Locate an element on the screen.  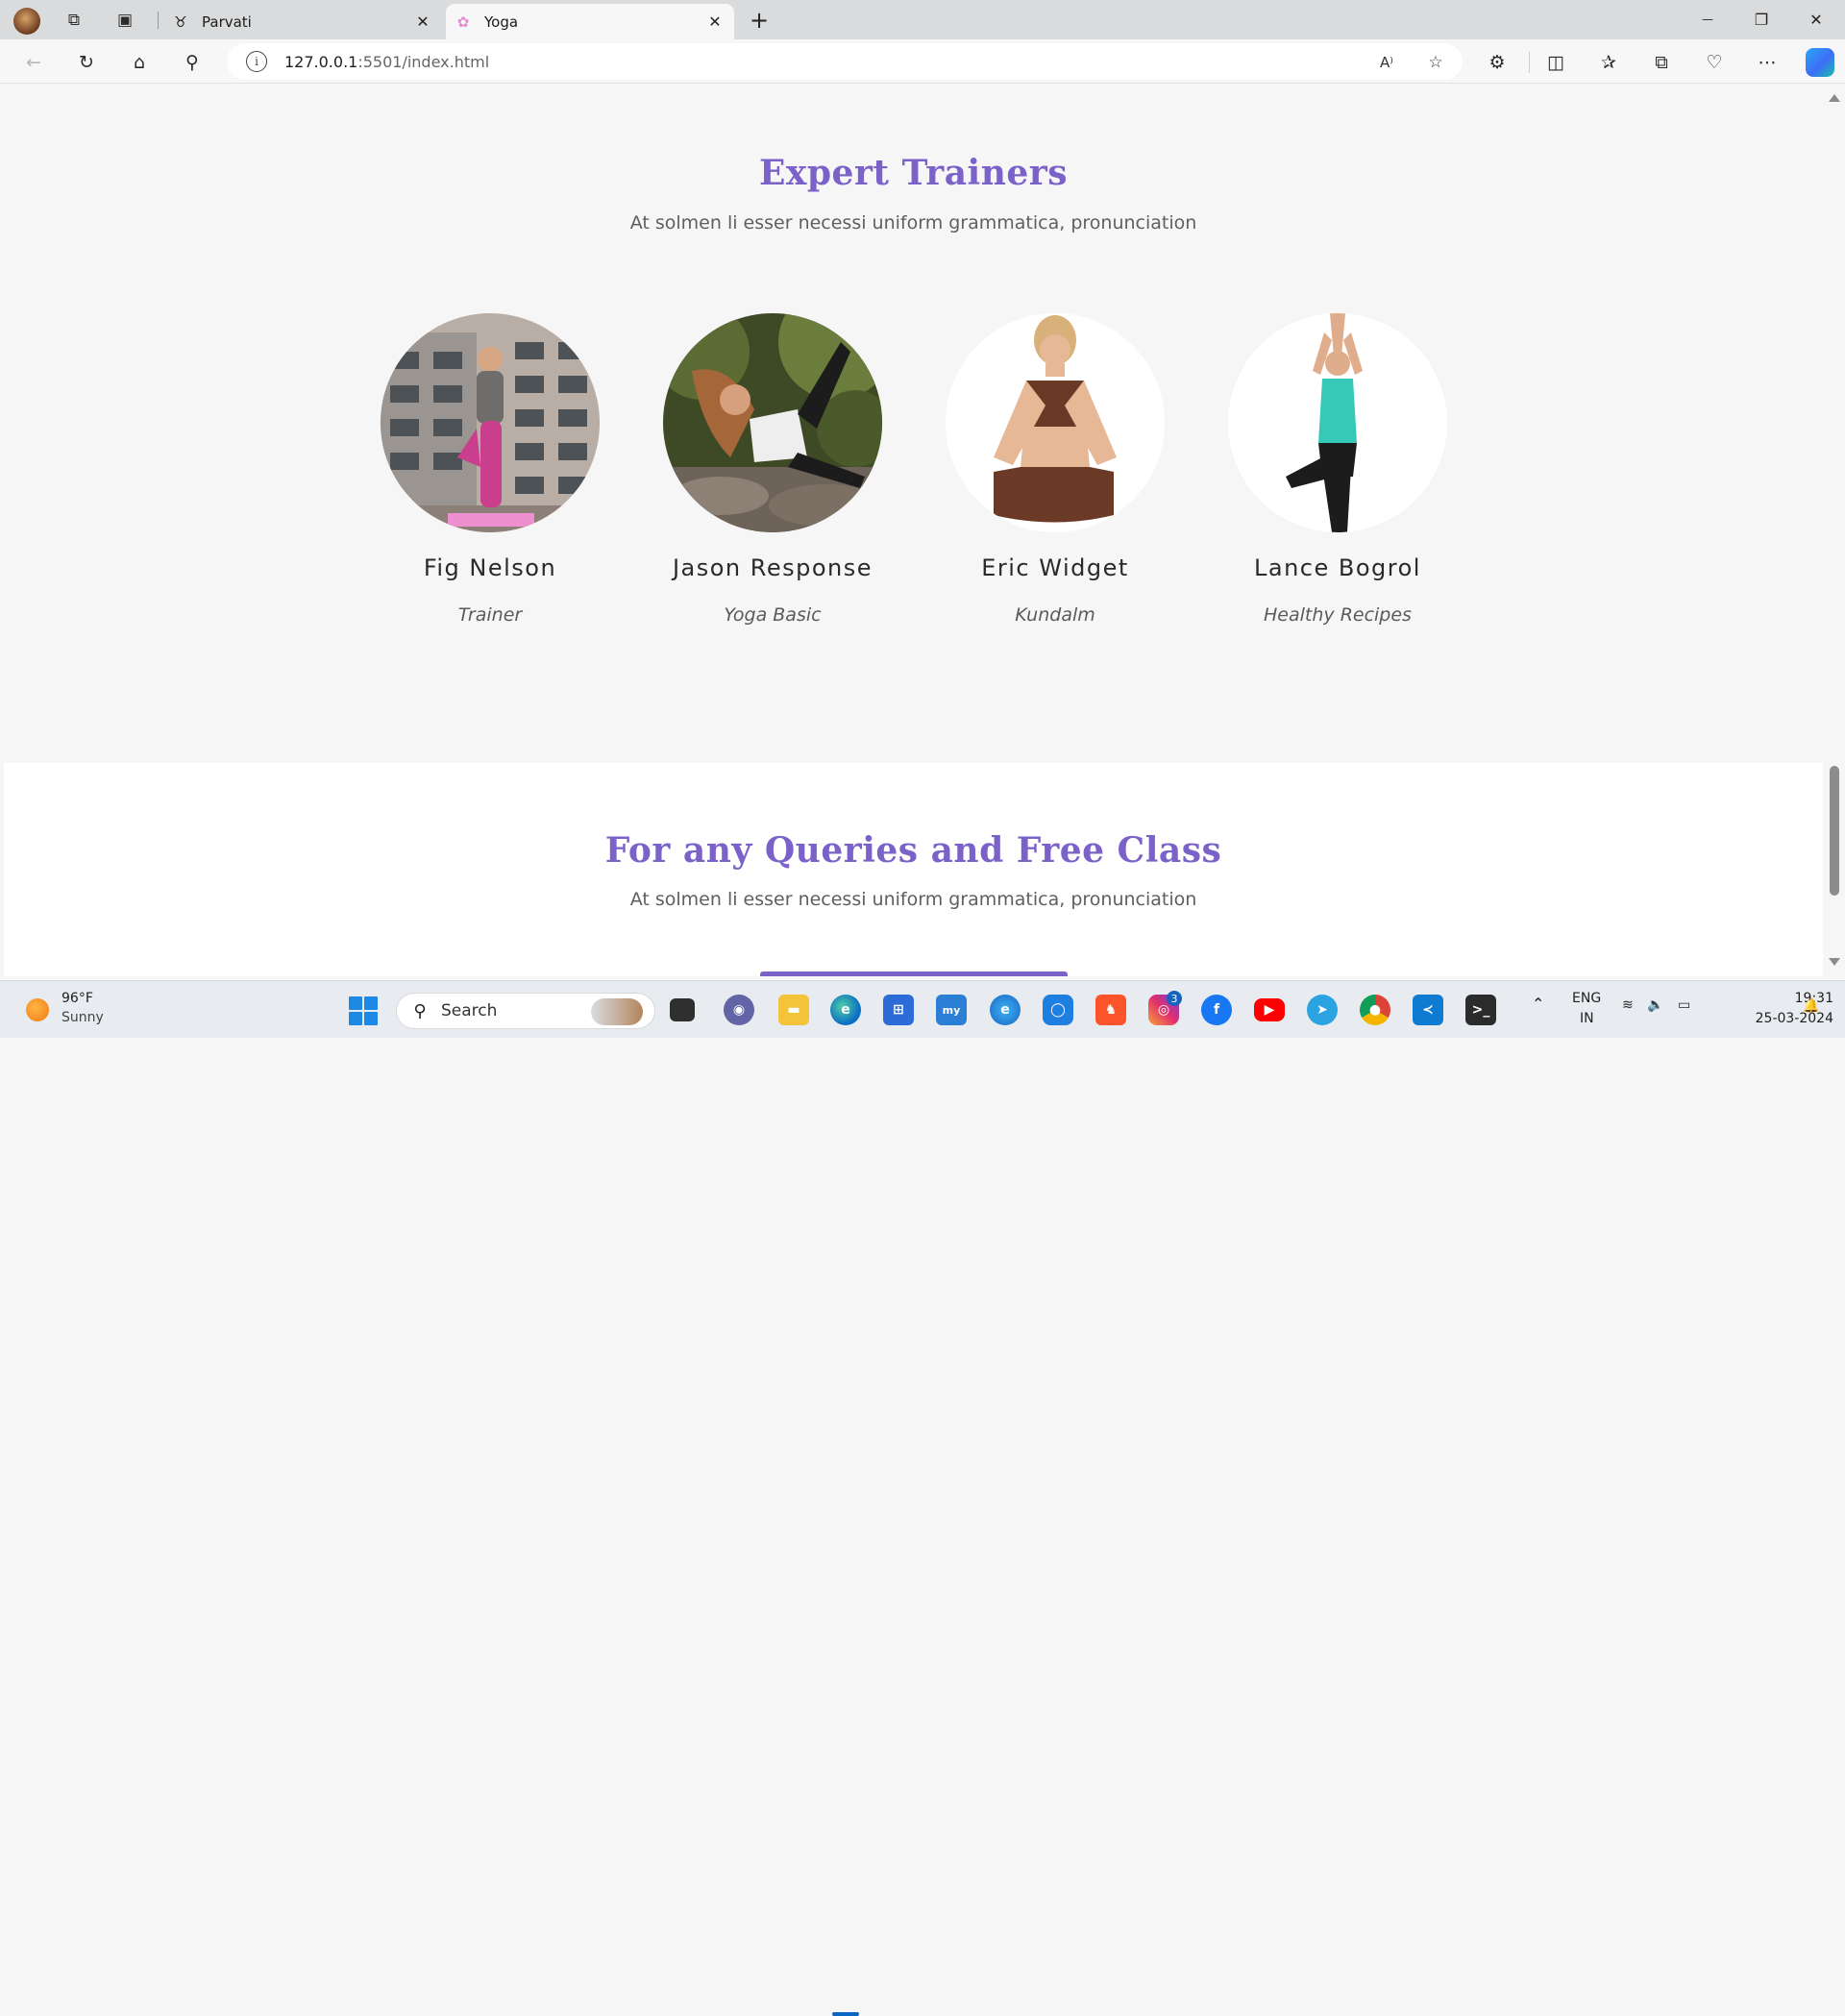
trainer-role: Trainer is located at coordinates (490, 615).